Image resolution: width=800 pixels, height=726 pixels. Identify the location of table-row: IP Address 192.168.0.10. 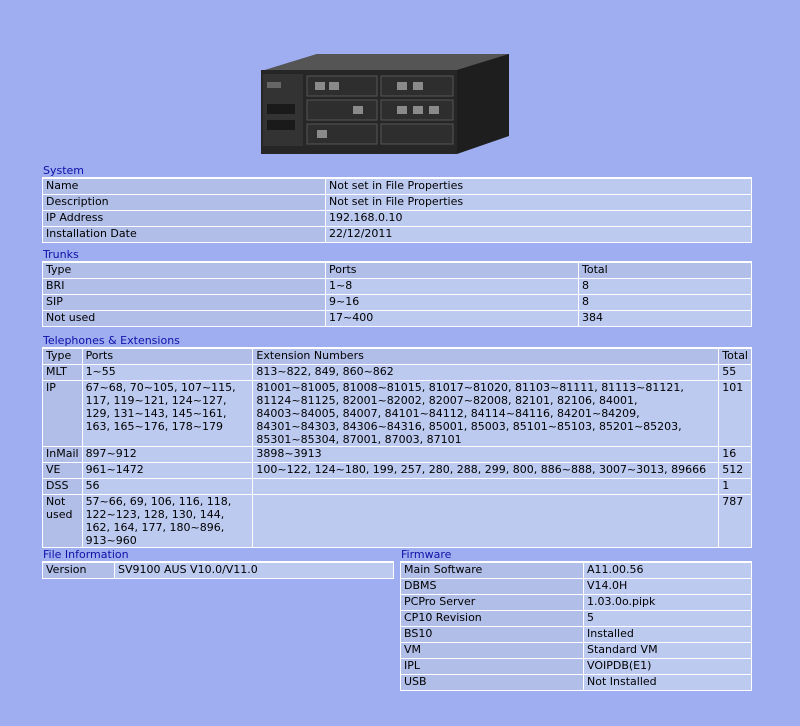
(397, 218).